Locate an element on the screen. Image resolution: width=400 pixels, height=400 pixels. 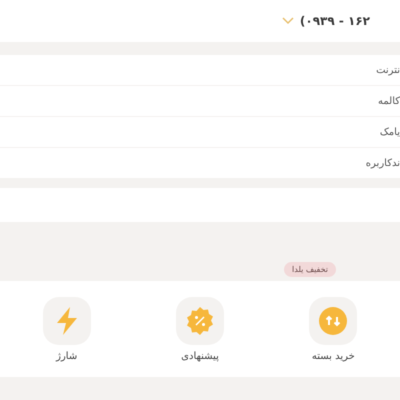
arrows-circle-icon is located at coordinates (333, 321).